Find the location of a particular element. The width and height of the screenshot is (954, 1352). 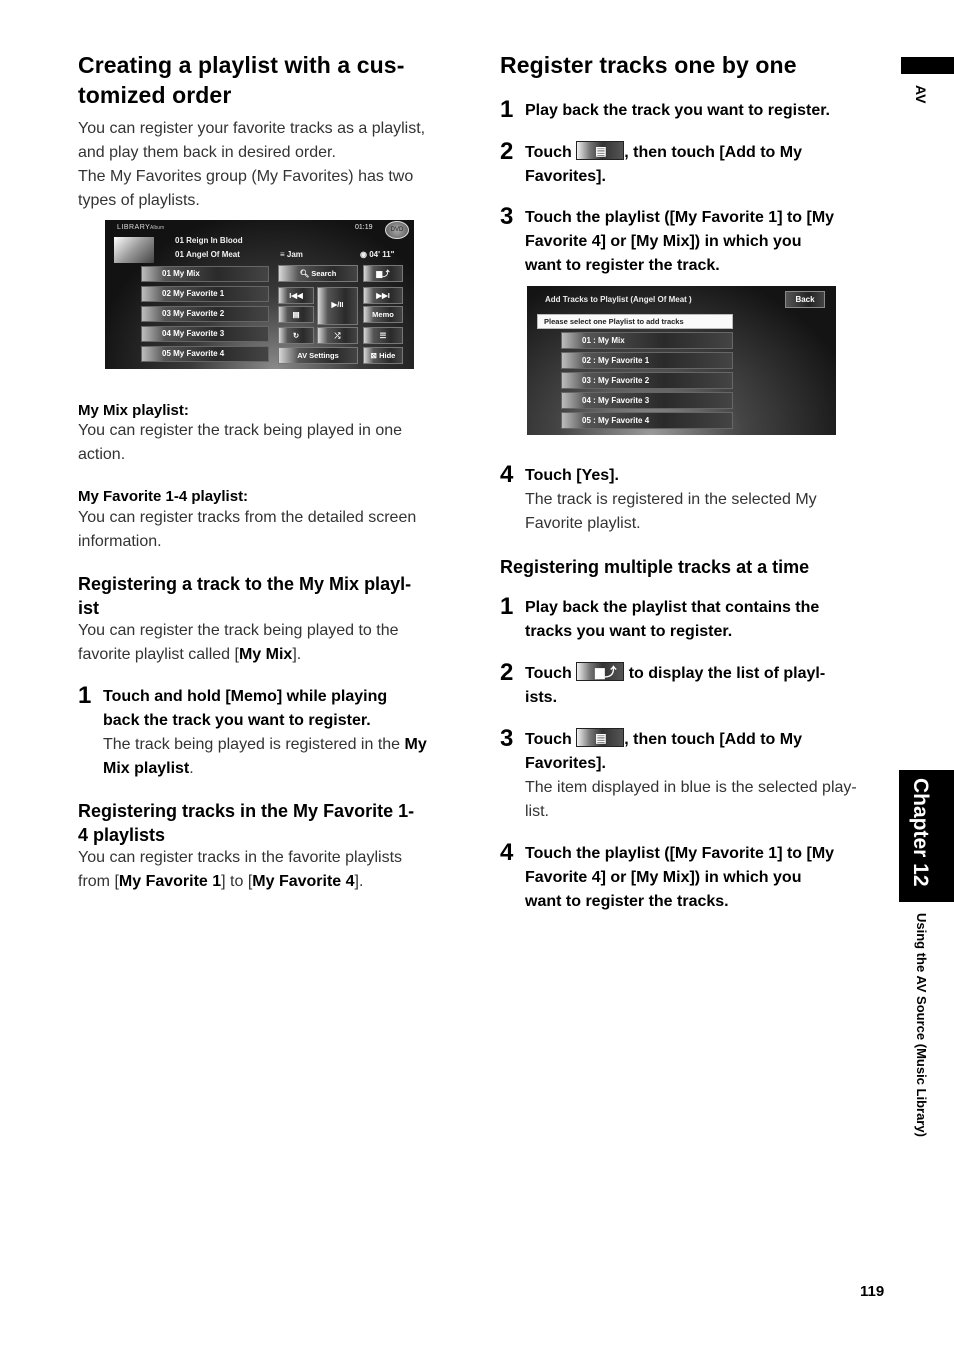

playlist-button-my-favorite-1: 02 My Favorite 1 is located at coordinates (205, 294).